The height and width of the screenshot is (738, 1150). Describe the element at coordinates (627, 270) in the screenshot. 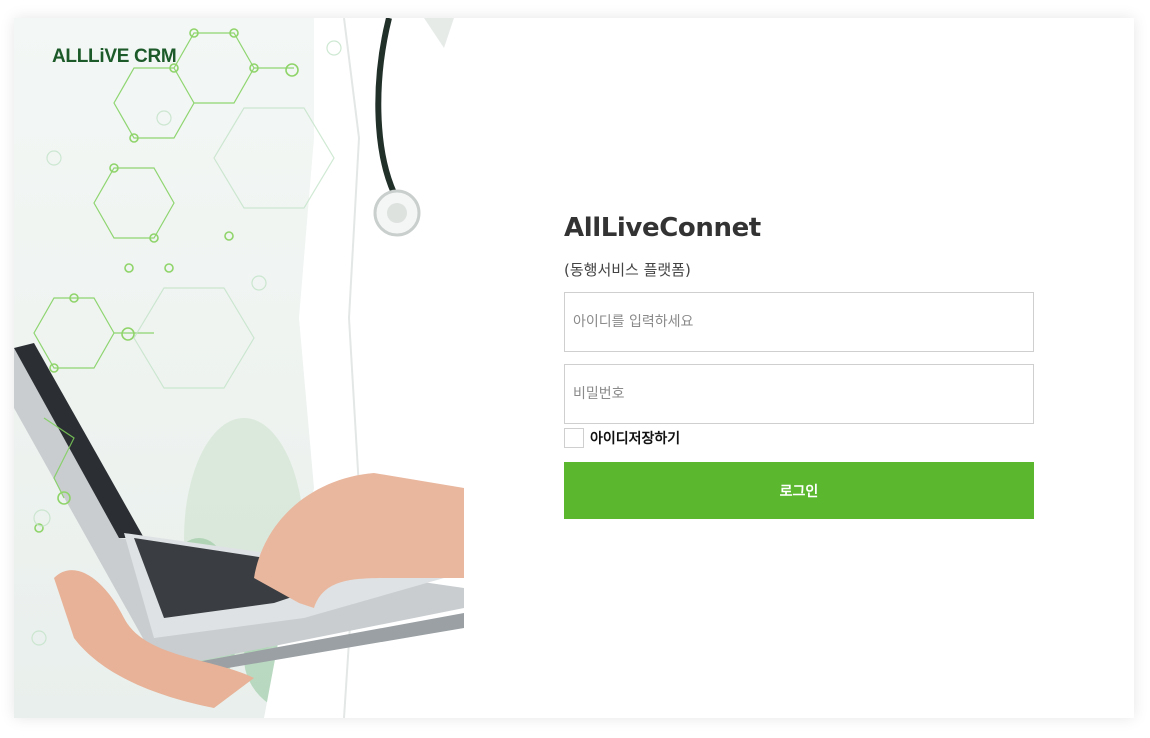

I see `page-subtitle: (동행서비스 플랫폼)` at that location.